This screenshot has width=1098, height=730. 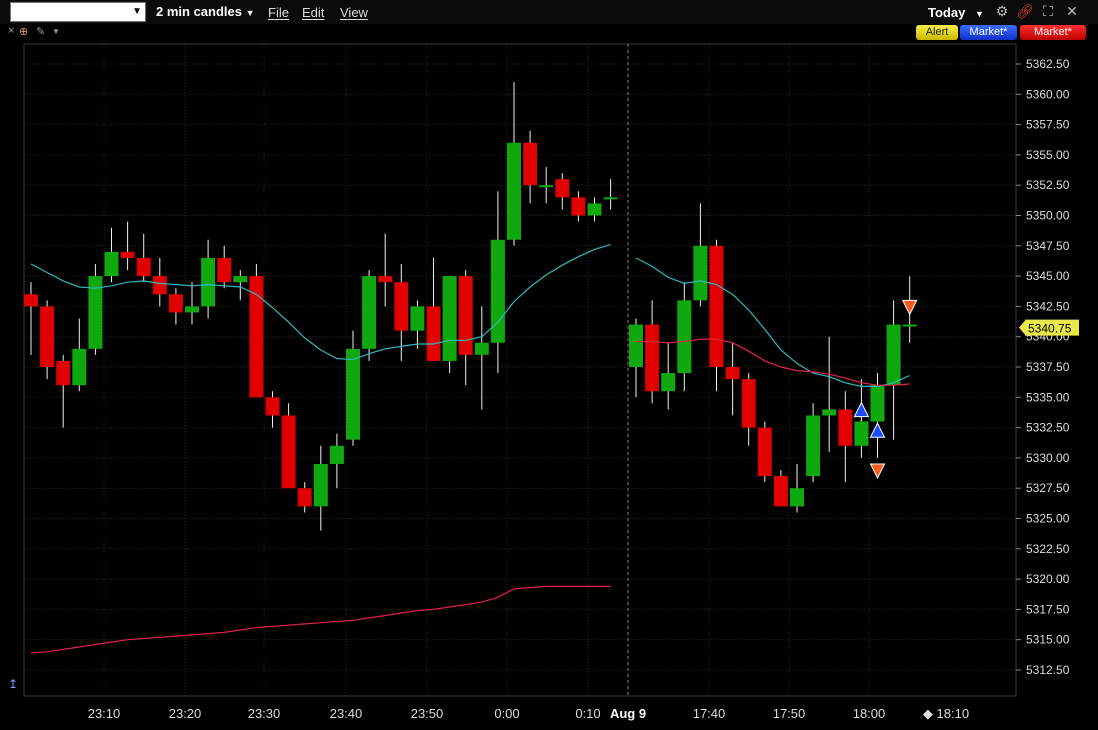 I want to click on timeframe-selector: 2 min candles ▼, so click(x=205, y=11).